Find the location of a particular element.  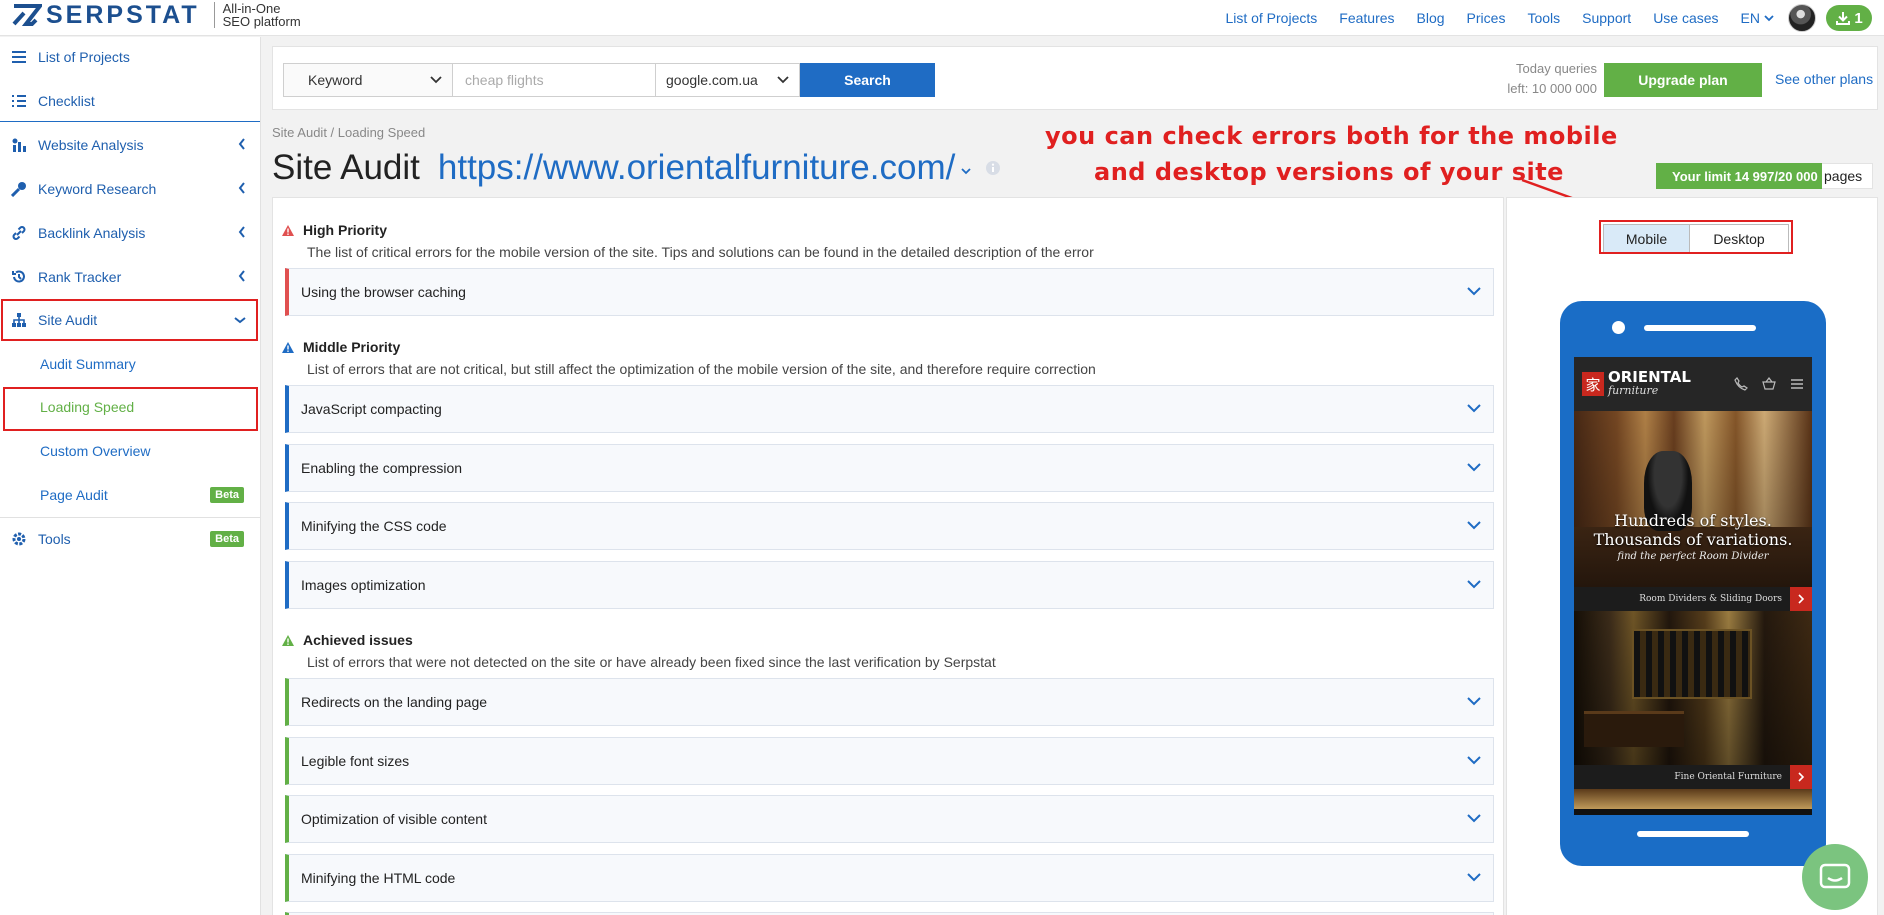

error-row-images-optimization: Images optimization is located at coordinates (889, 585).